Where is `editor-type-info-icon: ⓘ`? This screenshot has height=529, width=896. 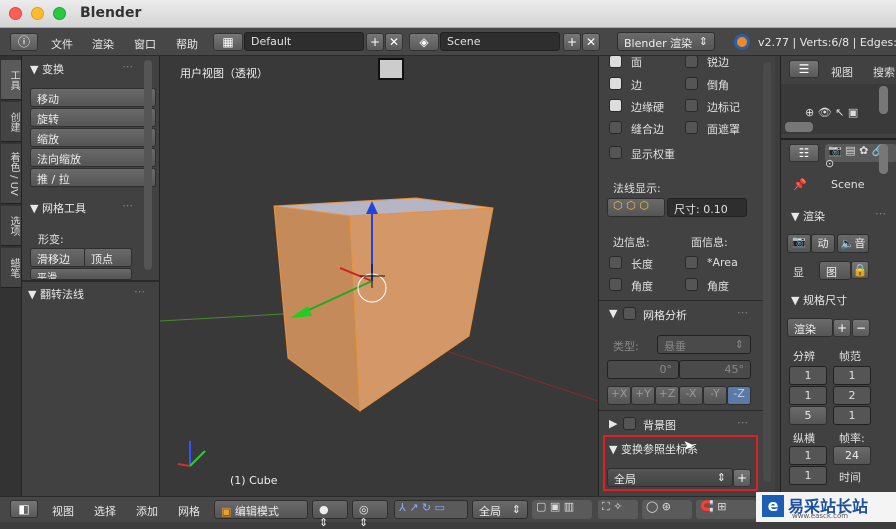
editor-type-info-icon: ⓘ is located at coordinates (24, 42).